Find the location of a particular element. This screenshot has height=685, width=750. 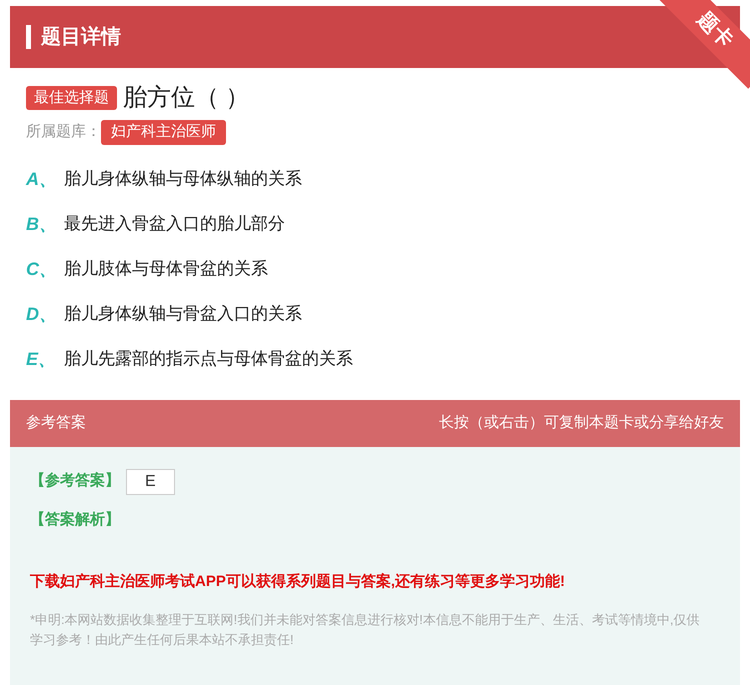

bank-tag: 妇产科主治医师 is located at coordinates (163, 132).